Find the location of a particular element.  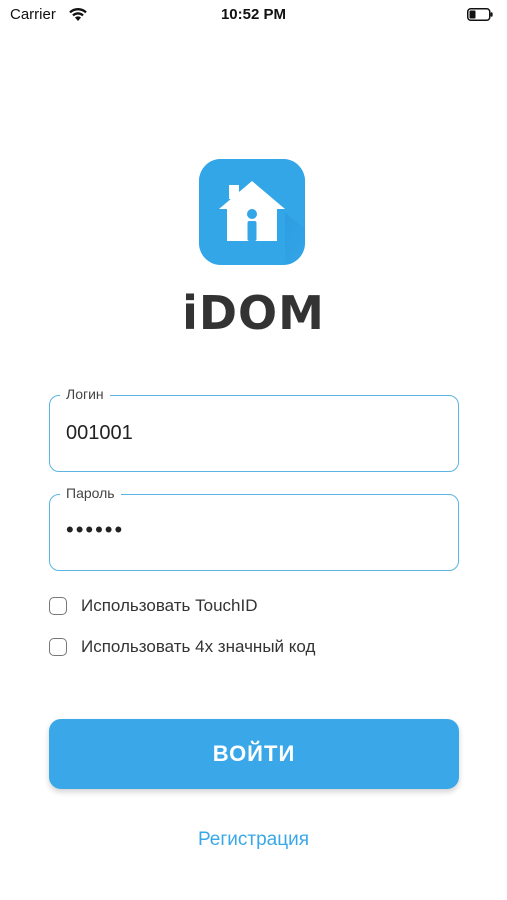

battery-icon is located at coordinates (480, 14).